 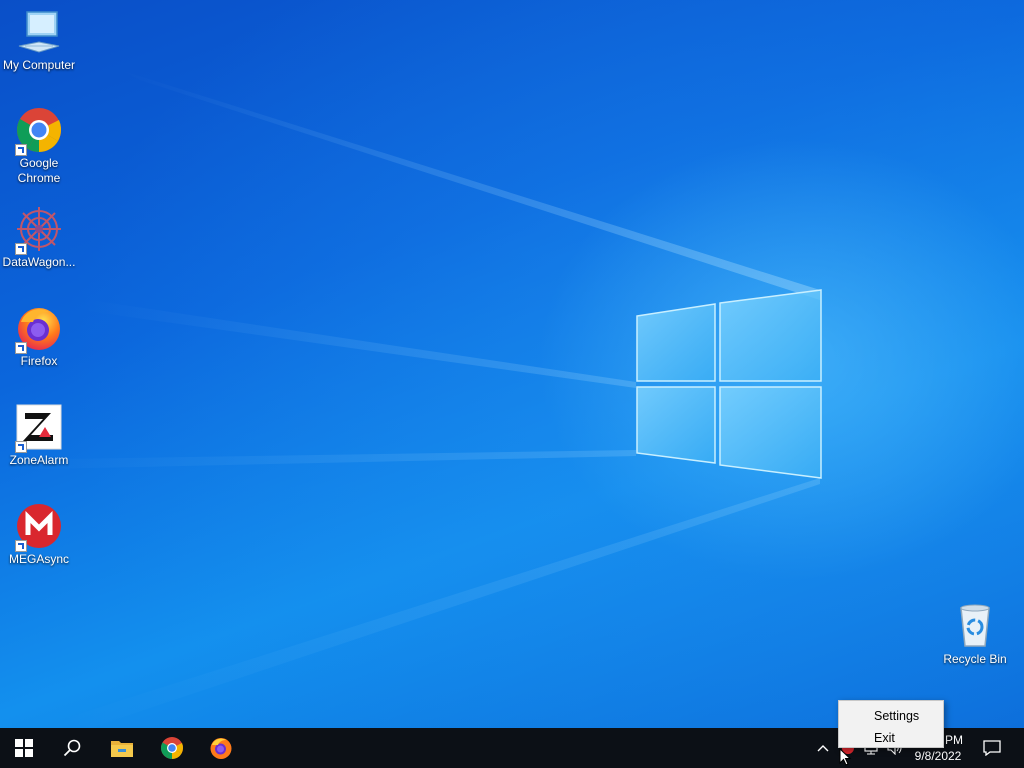 I want to click on search-icon, so click(x=72, y=748).